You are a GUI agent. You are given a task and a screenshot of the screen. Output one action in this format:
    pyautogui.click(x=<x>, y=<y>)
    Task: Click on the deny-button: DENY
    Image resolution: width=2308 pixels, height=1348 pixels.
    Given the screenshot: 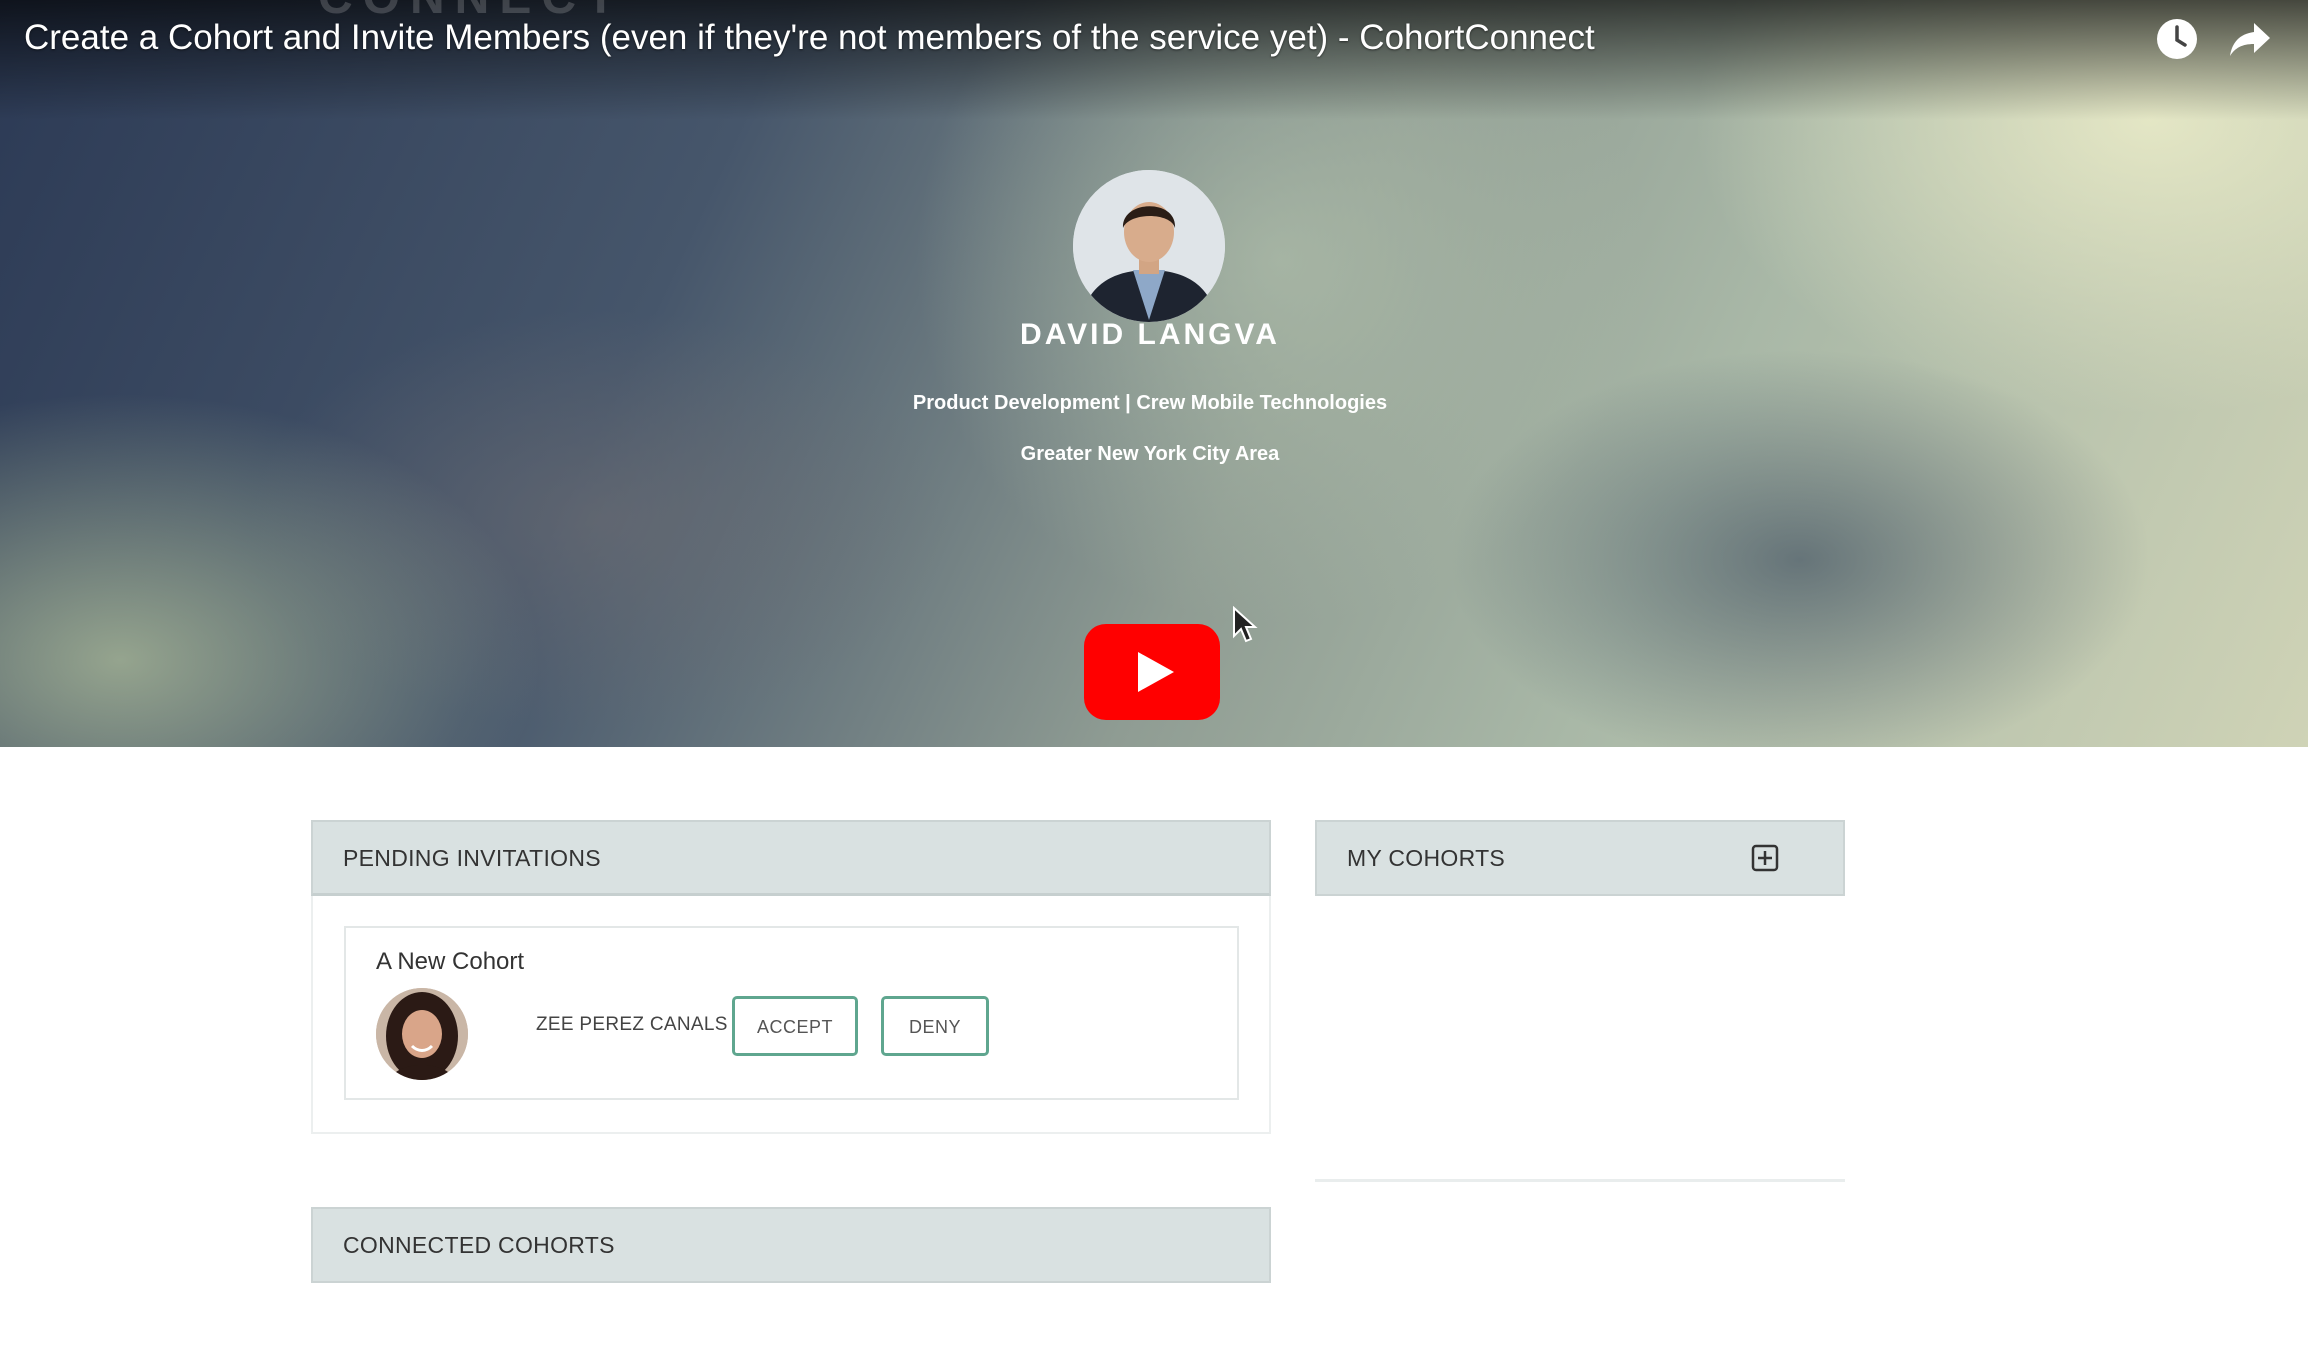 What is the action you would take?
    pyautogui.click(x=935, y=1026)
    